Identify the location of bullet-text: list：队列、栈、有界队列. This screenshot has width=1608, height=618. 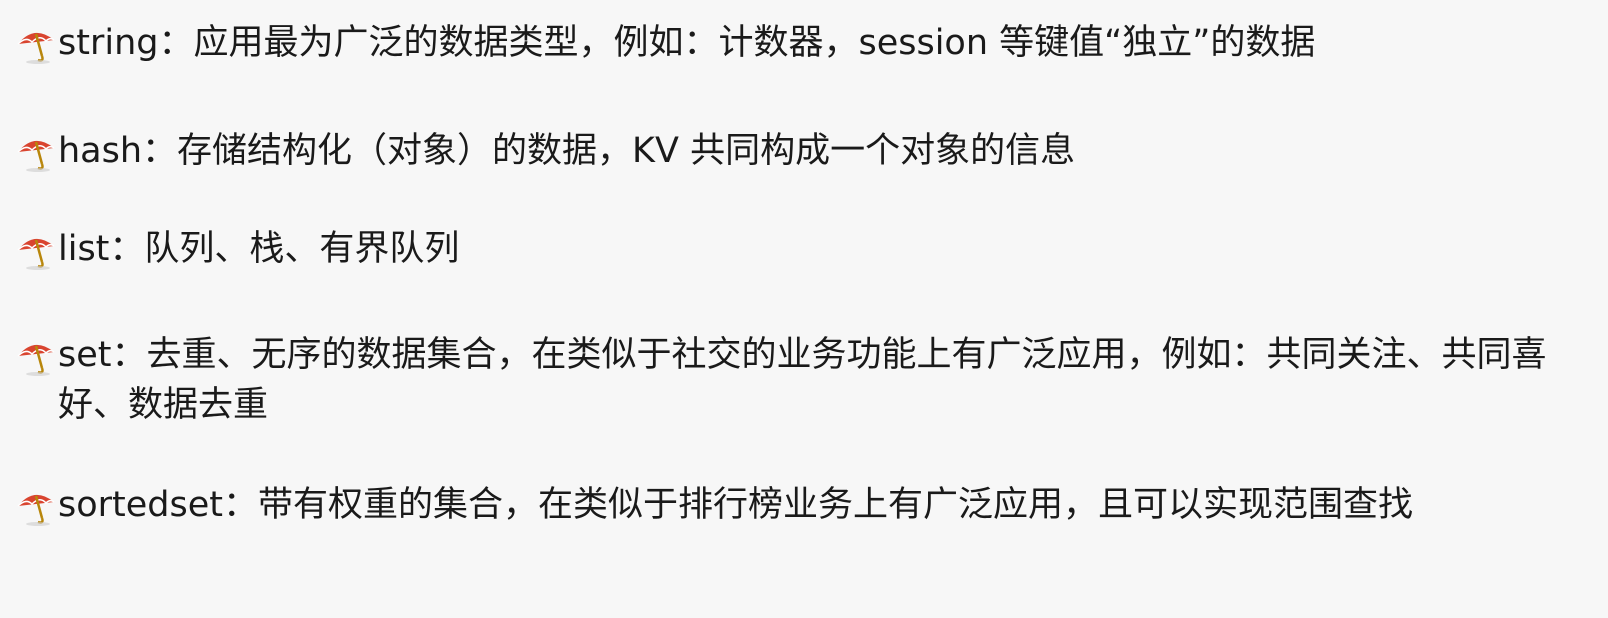
(259, 249).